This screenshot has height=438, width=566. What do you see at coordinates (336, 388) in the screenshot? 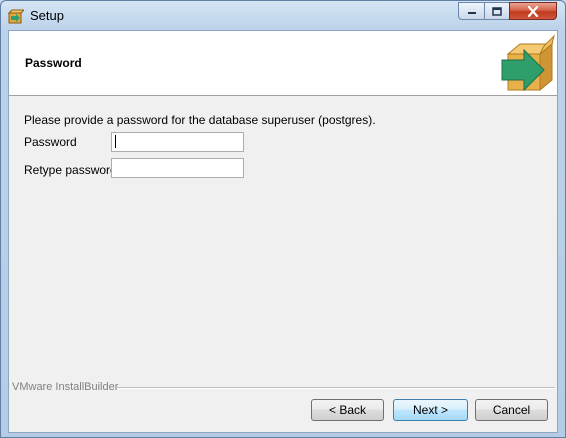
I see `footer-divider` at bounding box center [336, 388].